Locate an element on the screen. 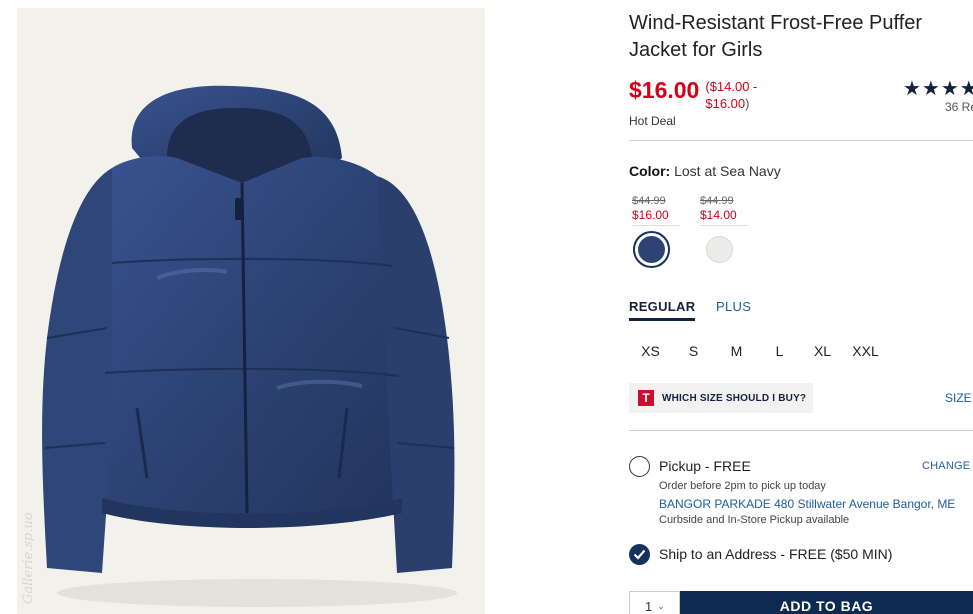 The image size is (973, 614). quantity-value: 1 is located at coordinates (649, 606).